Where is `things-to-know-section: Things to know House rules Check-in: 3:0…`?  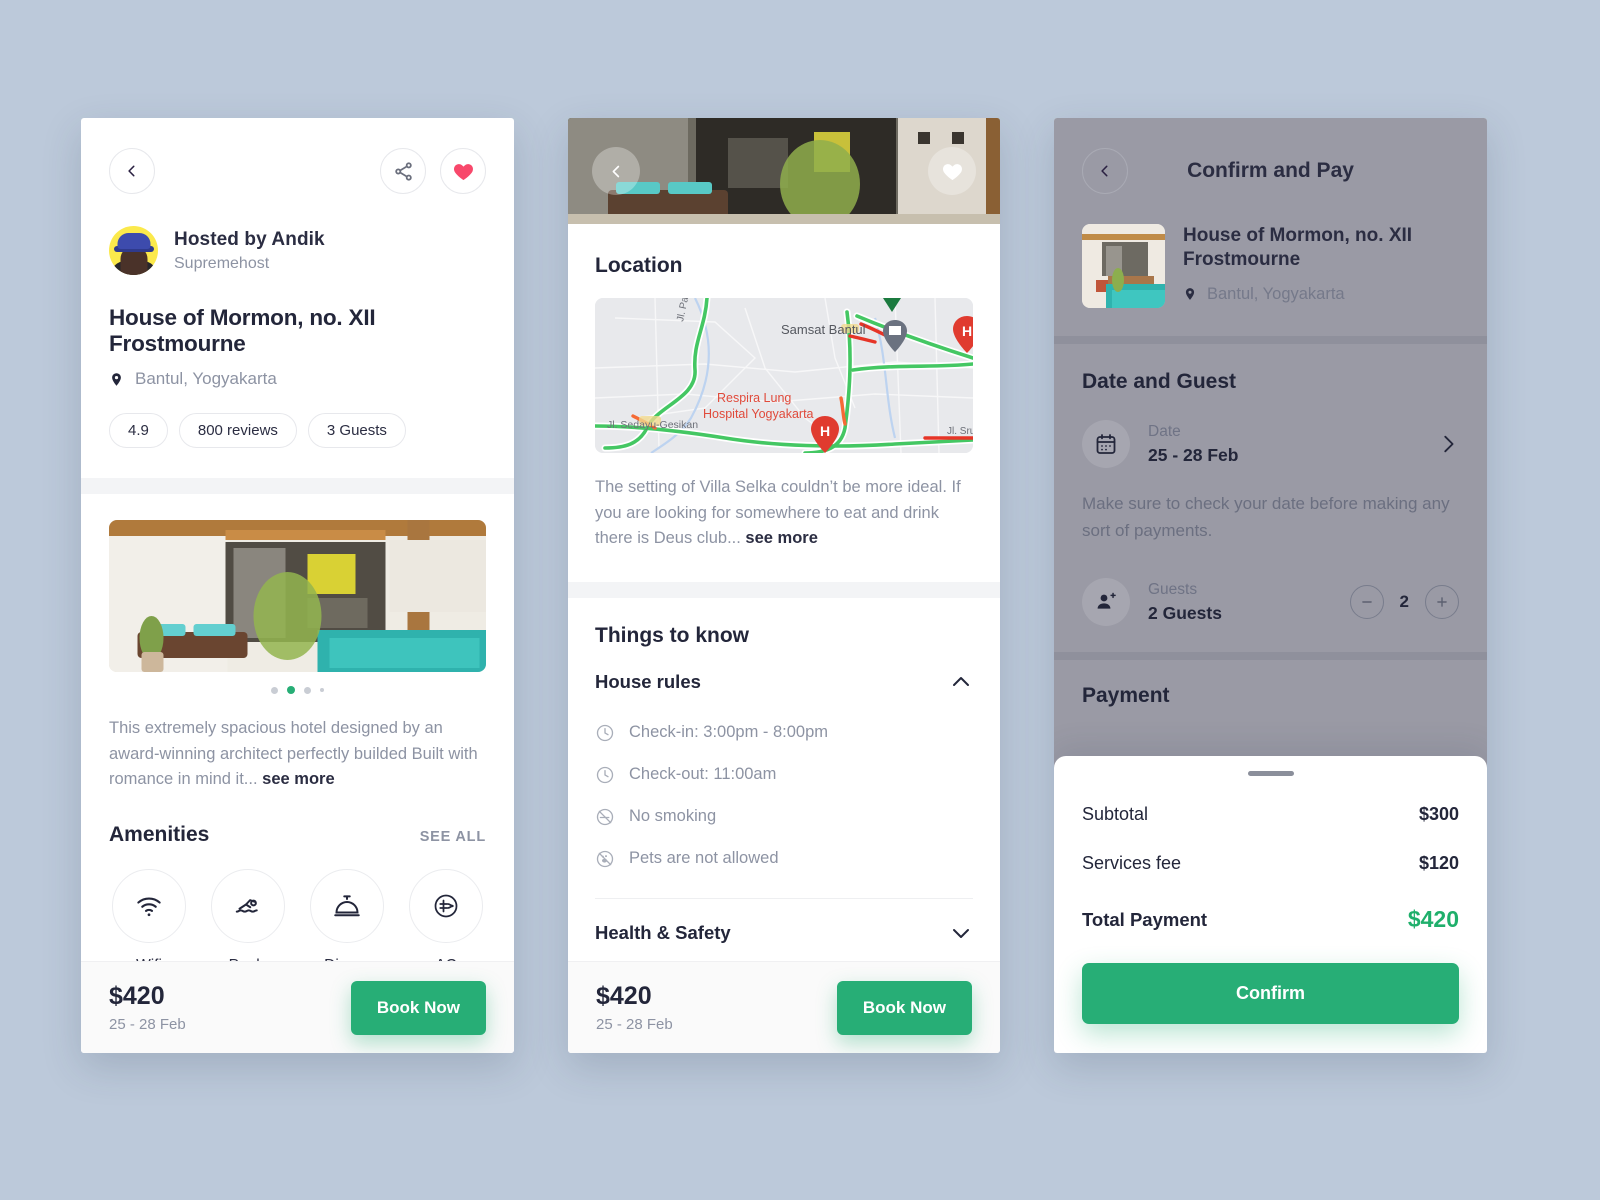
things-to-know-section: Things to know House rules Check-in: 3:0… is located at coordinates (784, 783).